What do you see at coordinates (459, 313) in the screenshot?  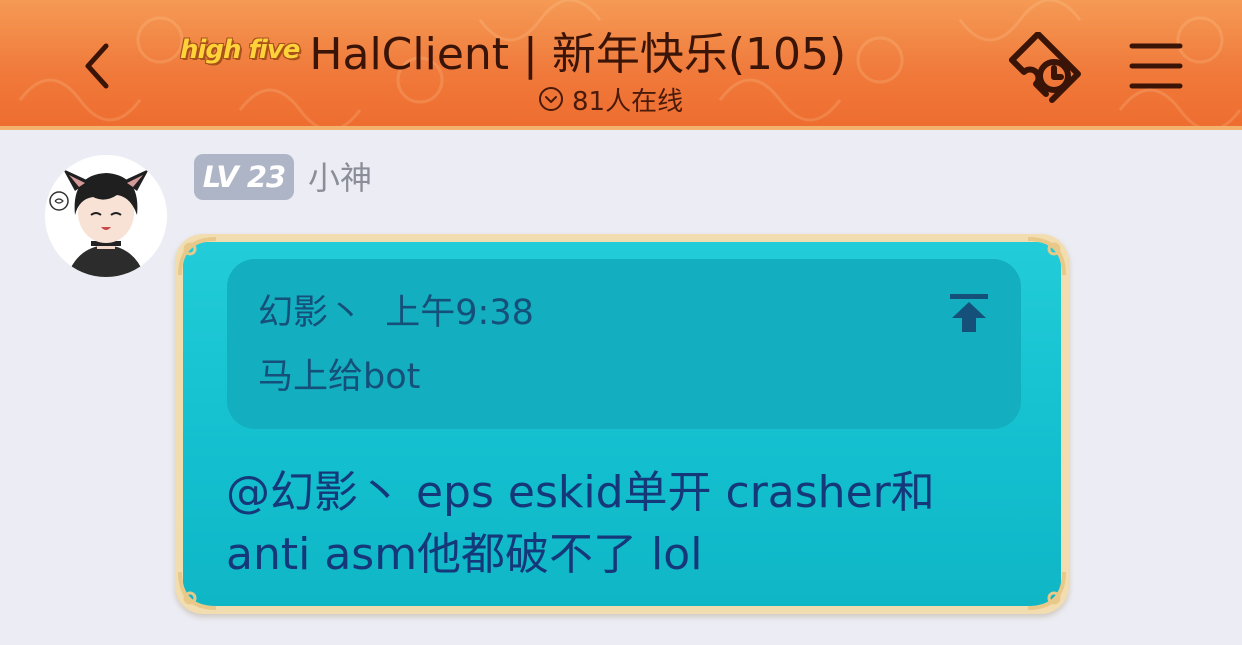 I see `quote-time: 上午9:38` at bounding box center [459, 313].